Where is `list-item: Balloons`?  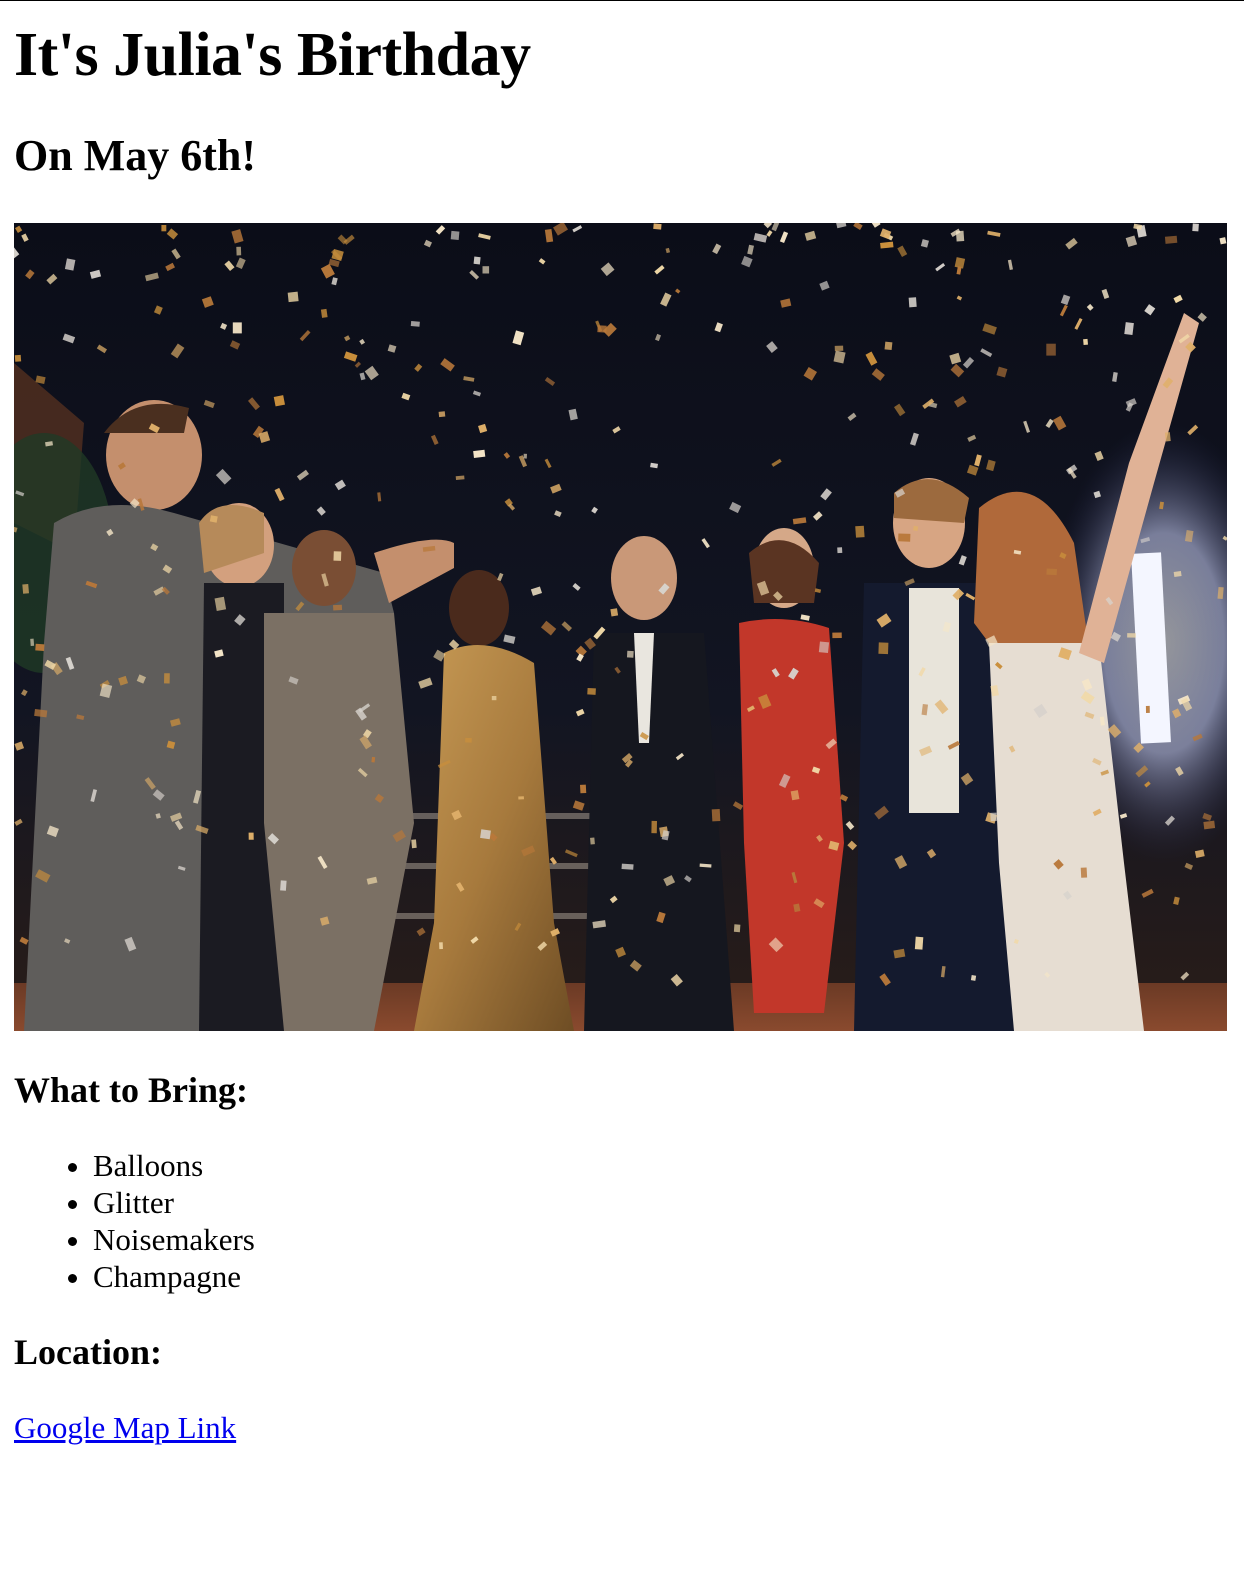 list-item: Balloons is located at coordinates (661, 1165).